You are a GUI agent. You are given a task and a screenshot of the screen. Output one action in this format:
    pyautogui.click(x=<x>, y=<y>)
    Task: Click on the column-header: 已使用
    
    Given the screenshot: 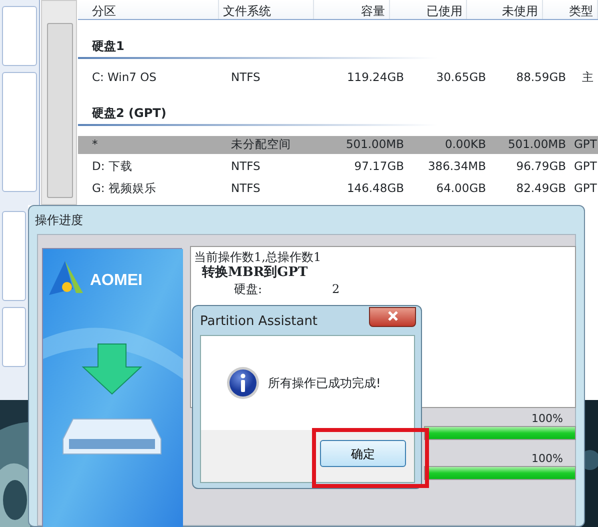 What is the action you would take?
    pyautogui.click(x=429, y=9)
    